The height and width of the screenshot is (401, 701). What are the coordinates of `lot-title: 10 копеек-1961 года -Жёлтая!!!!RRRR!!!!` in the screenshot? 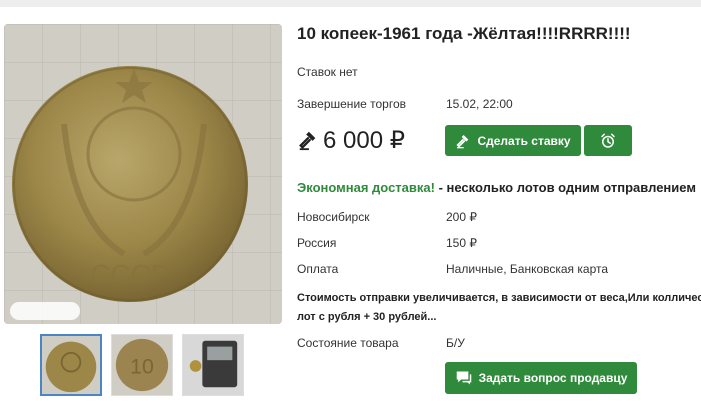 It's located at (464, 33).